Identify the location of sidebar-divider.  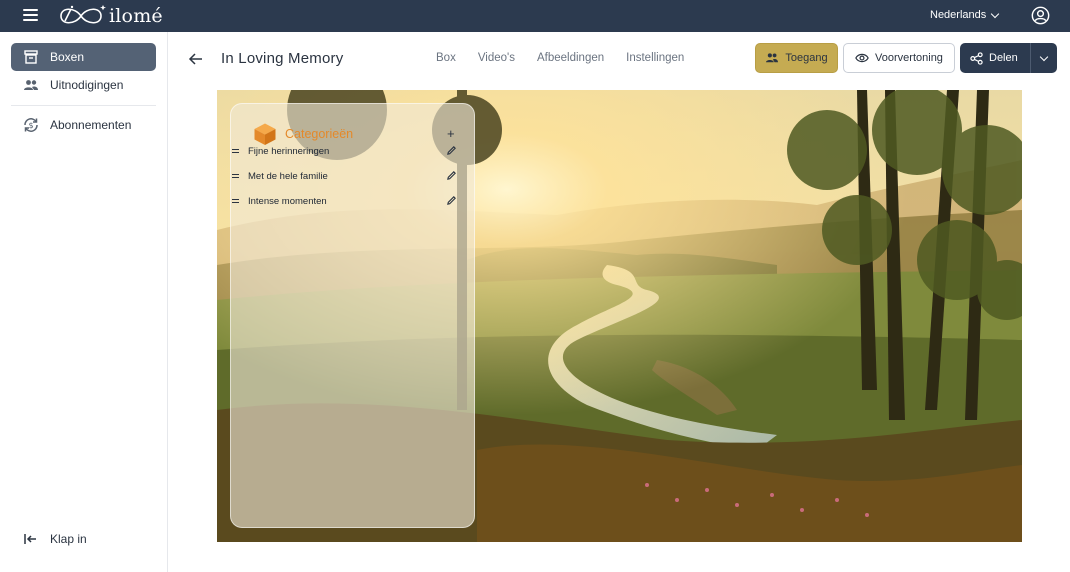
(83, 105).